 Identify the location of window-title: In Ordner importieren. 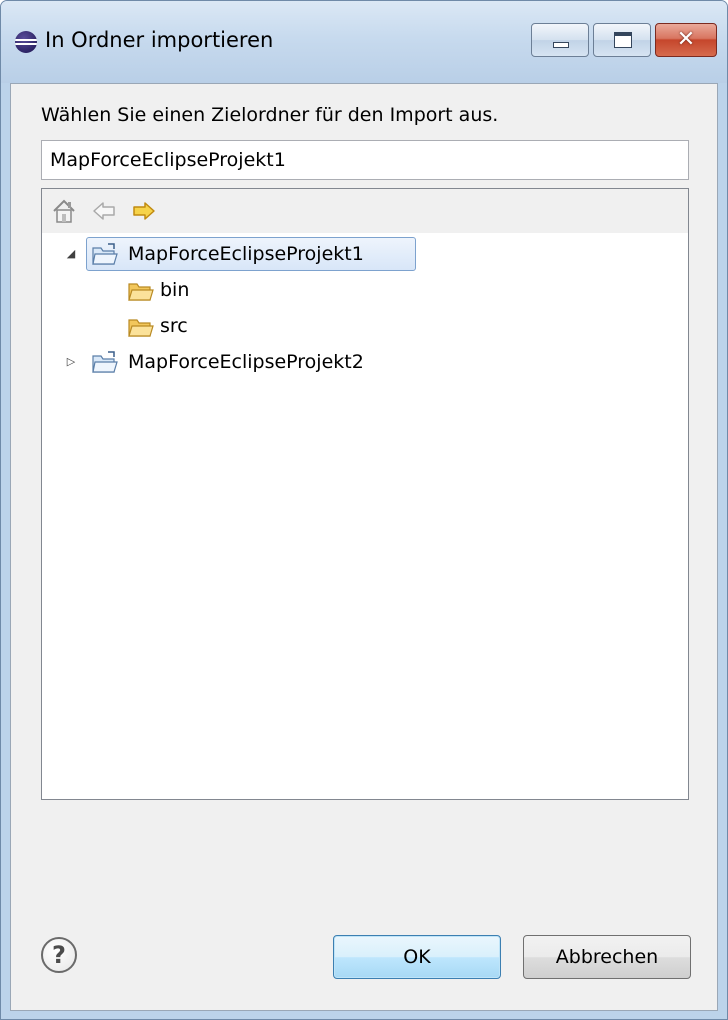
(159, 40).